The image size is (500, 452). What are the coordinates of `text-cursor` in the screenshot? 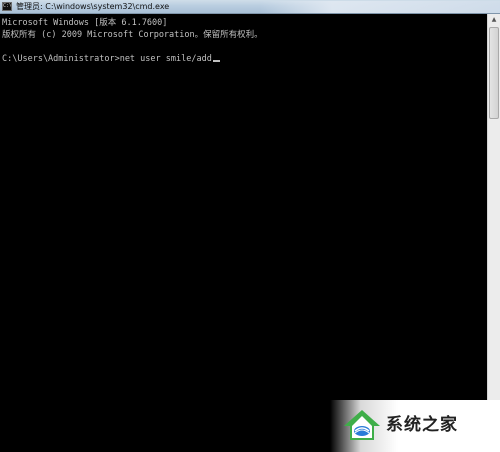 It's located at (216, 61).